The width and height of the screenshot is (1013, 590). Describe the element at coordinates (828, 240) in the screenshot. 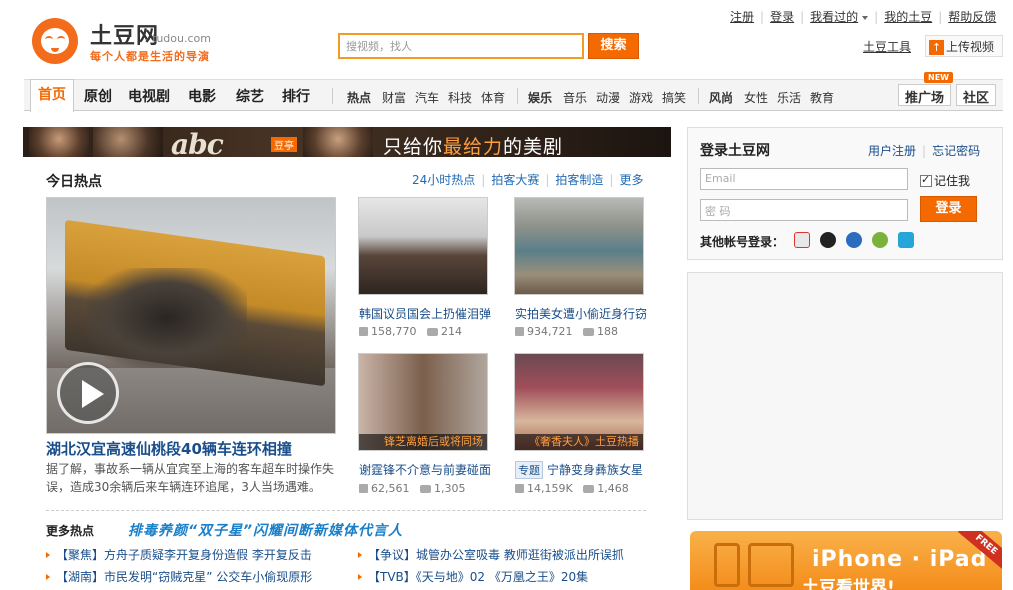

I see `qq-icon` at that location.